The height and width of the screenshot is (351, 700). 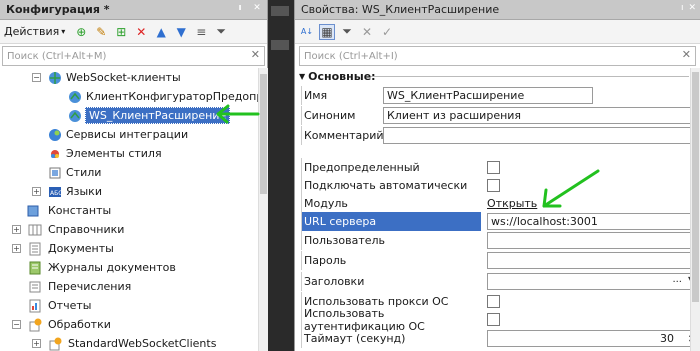 I want to click on synonym-value: Клиент из расширения, so click(x=454, y=115).